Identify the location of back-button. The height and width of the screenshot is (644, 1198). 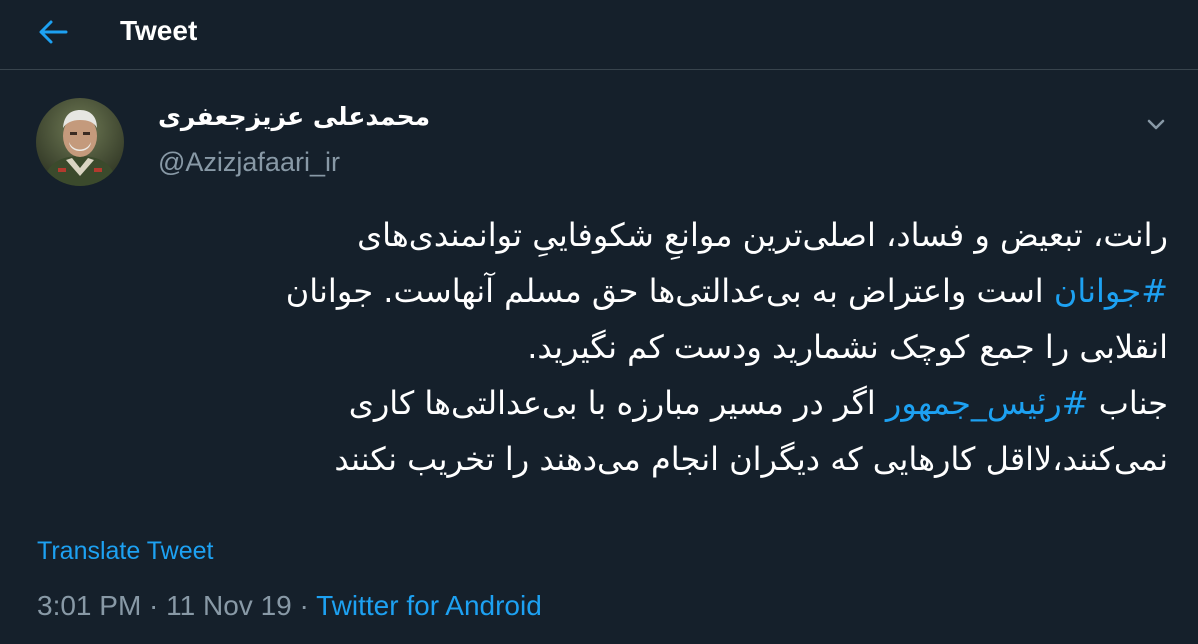
(53, 32).